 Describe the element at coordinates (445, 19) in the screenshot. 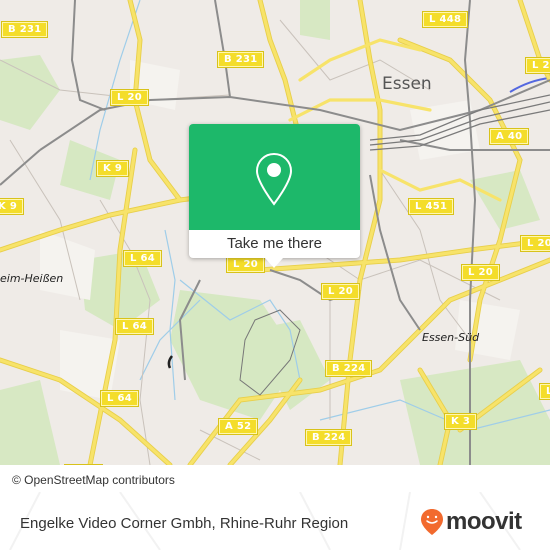

I see `road-label-l448: L 448` at that location.